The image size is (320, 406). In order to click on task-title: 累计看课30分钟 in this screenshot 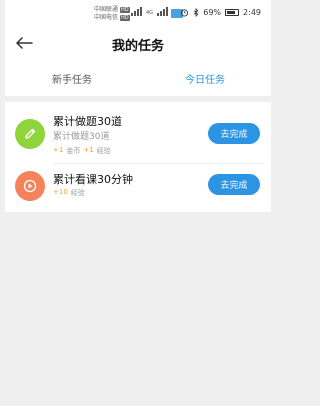, I will do `click(93, 179)`.